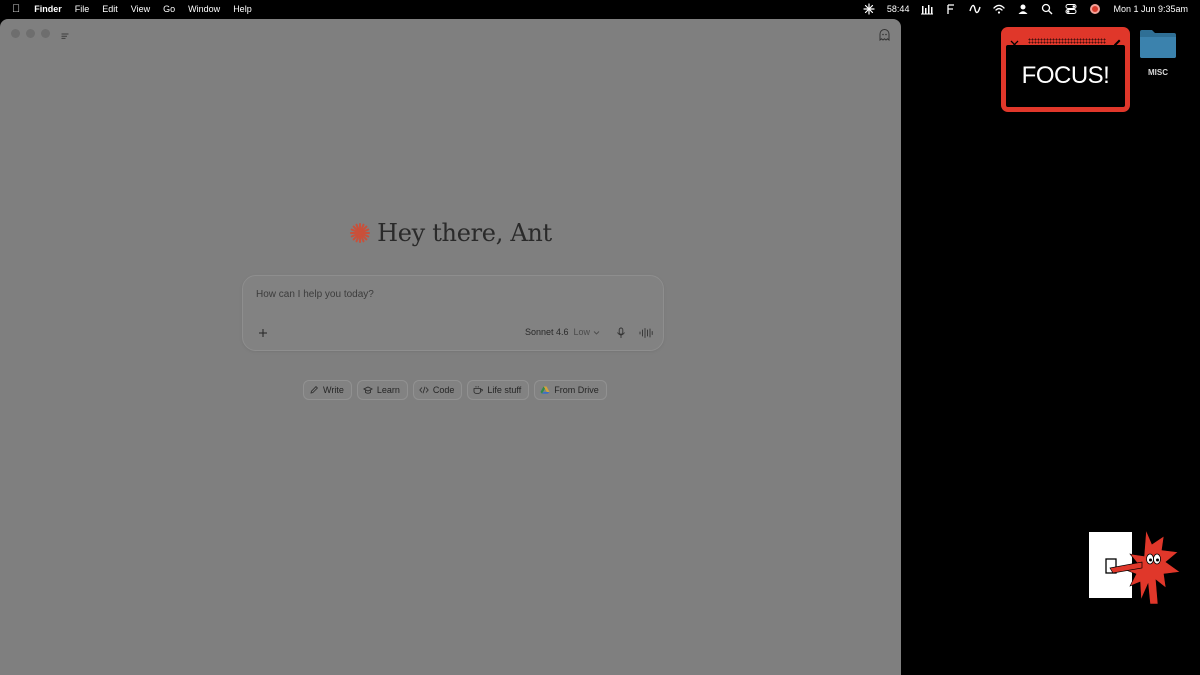  Describe the element at coordinates (1067, 41) in the screenshot. I see `drag-handle` at that location.